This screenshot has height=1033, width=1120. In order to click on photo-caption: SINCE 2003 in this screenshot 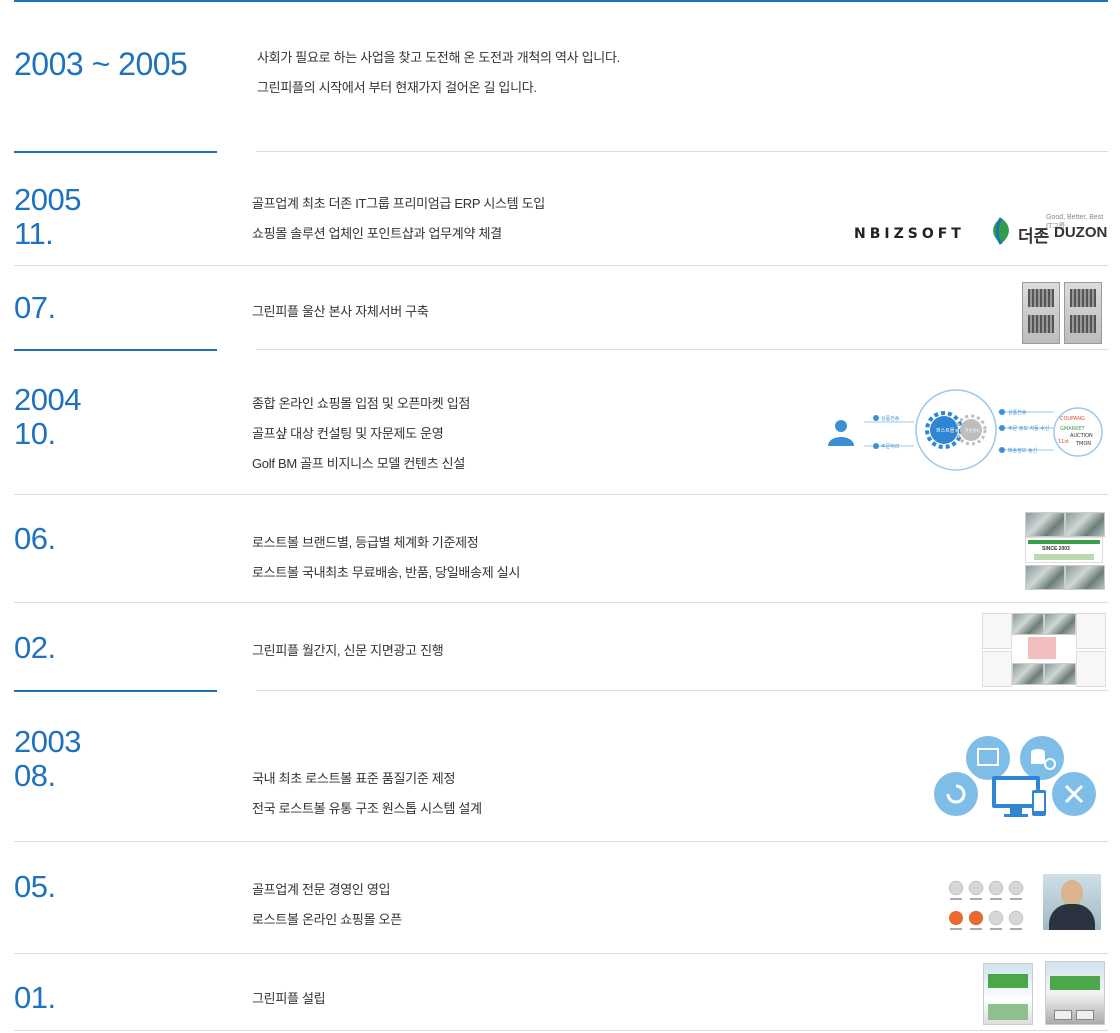, I will do `click(1056, 549)`.